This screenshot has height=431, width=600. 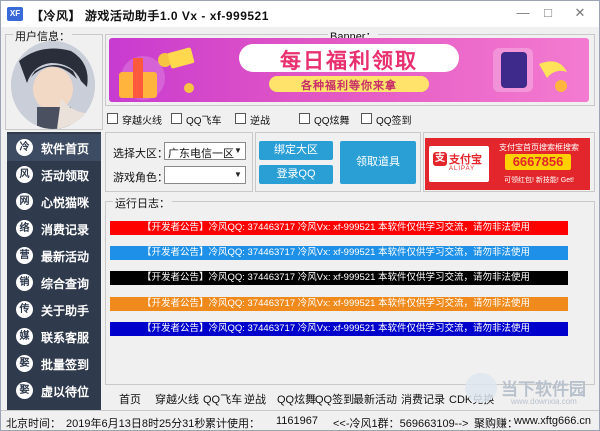 I want to click on sidebar-item-about: 传关于助手, so click(x=54, y=309).